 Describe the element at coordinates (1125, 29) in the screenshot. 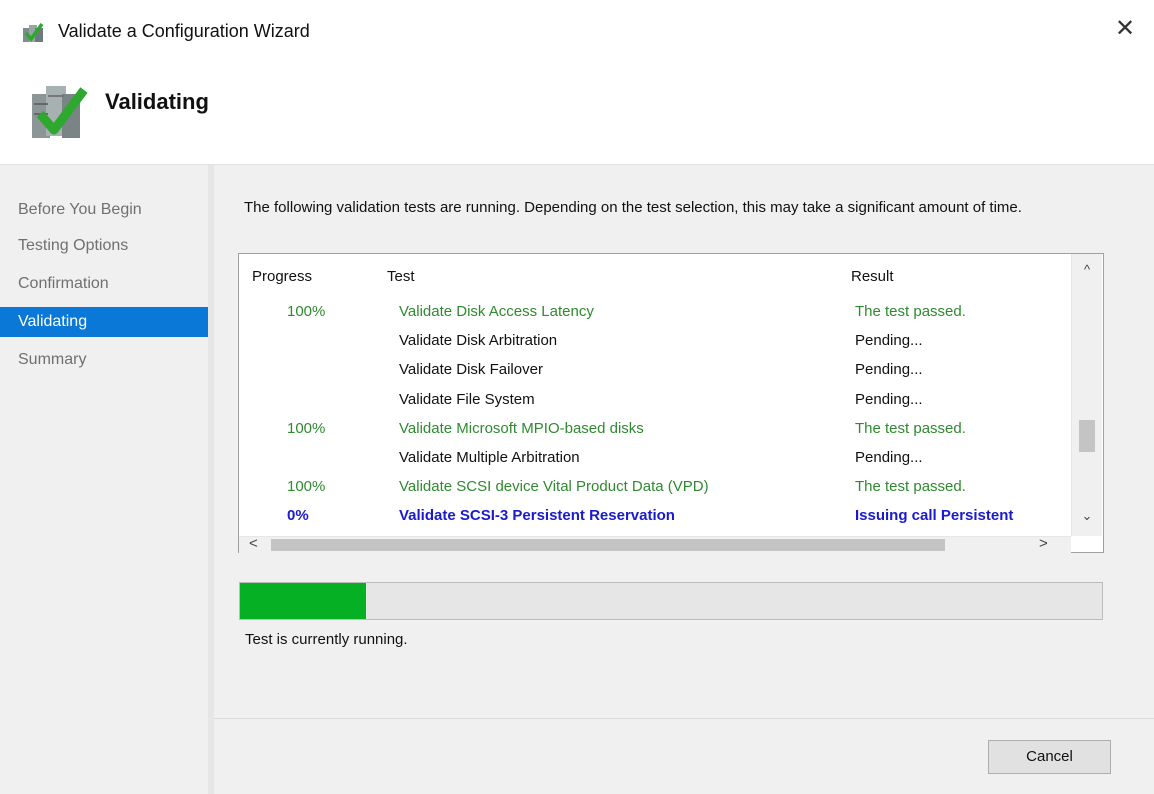

I see `close-icon: ✕` at that location.